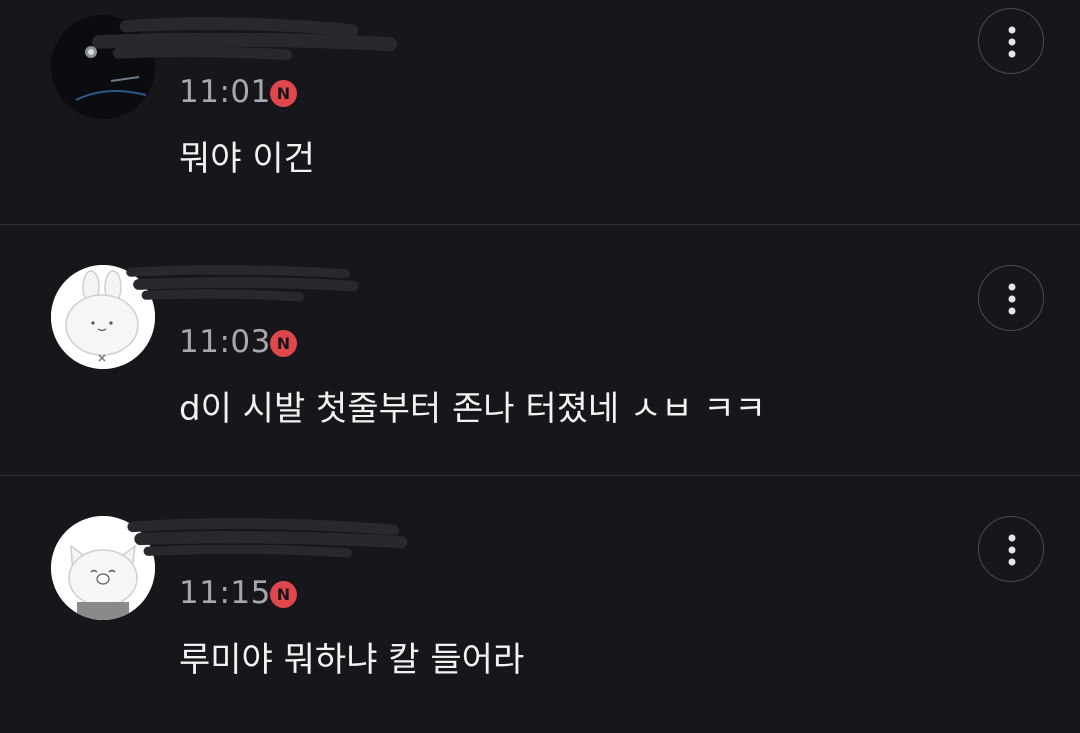 The height and width of the screenshot is (733, 1080). Describe the element at coordinates (225, 92) in the screenshot. I see `comment-time: 11:01` at that location.